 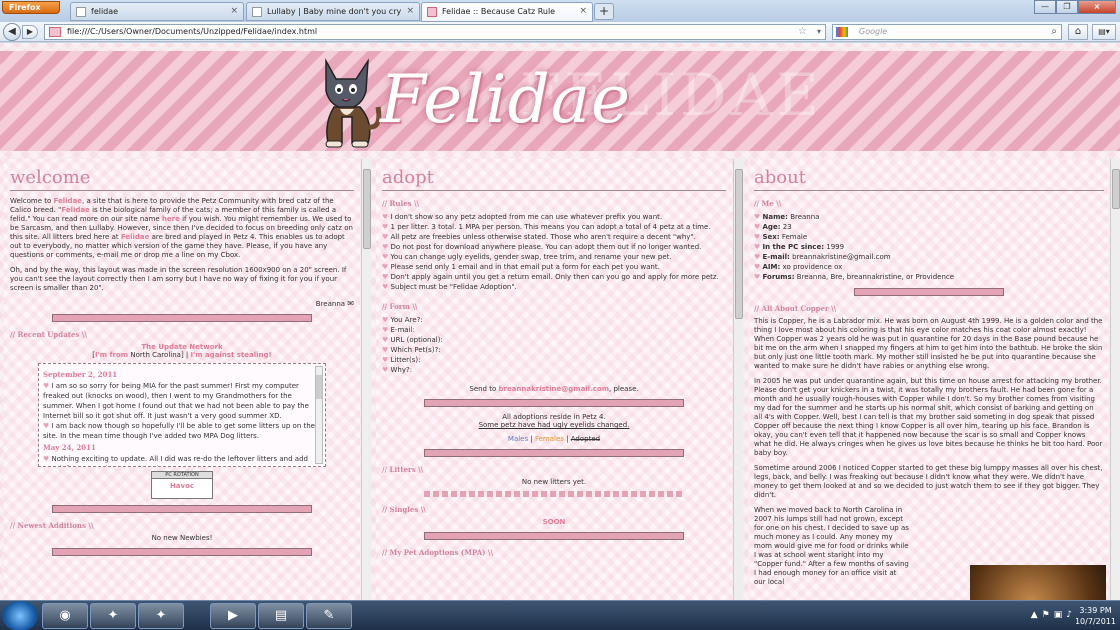 What do you see at coordinates (52, 525) in the screenshot?
I see `newest-additions-heading: // Newest Additions \\` at bounding box center [52, 525].